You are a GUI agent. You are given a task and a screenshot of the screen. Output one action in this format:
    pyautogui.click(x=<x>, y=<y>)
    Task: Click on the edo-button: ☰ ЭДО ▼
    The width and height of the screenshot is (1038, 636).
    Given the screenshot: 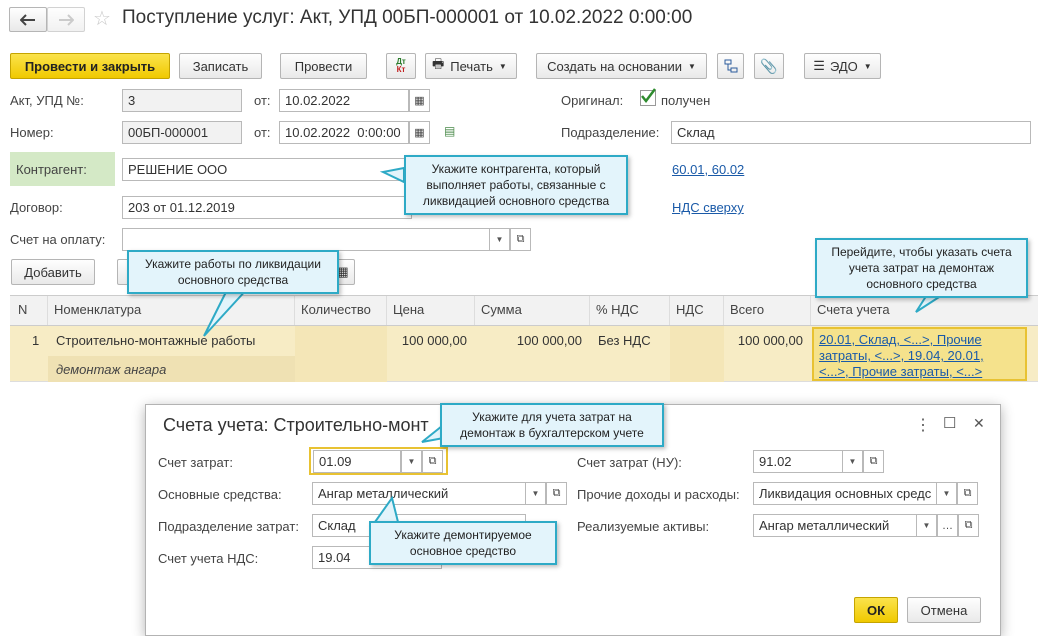 What is the action you would take?
    pyautogui.click(x=842, y=66)
    